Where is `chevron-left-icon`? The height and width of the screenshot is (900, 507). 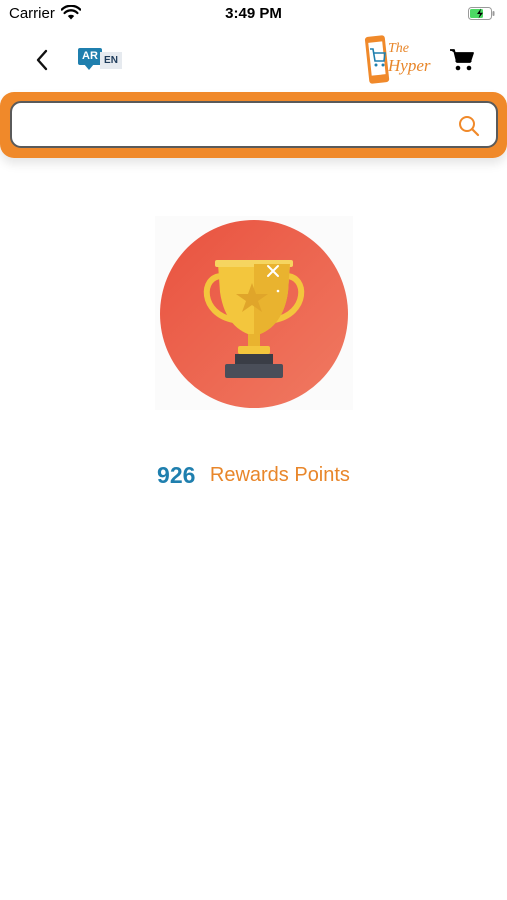
chevron-left-icon is located at coordinates (42, 60).